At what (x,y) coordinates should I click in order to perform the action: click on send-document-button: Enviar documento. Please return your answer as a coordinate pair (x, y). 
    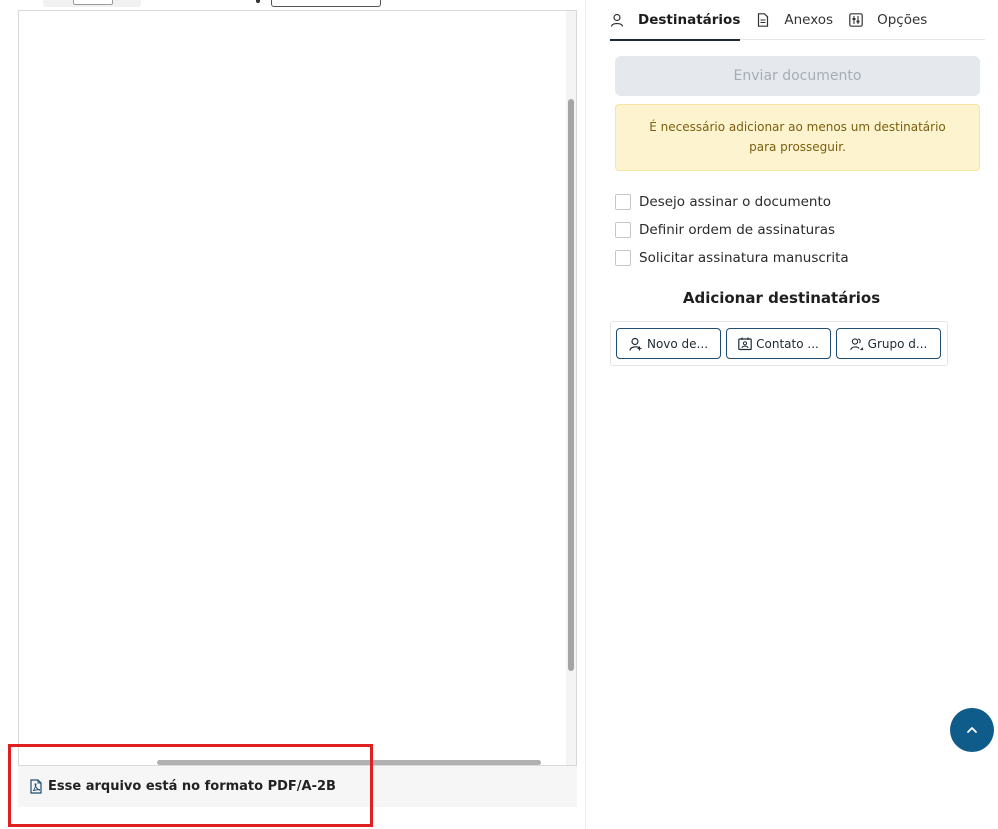
    Looking at the image, I should click on (797, 76).